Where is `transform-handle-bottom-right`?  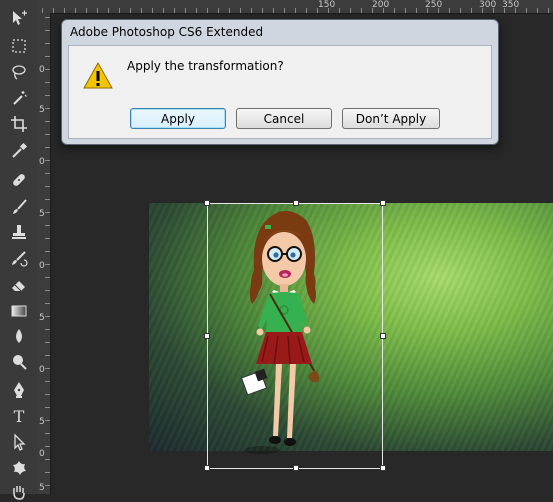 transform-handle-bottom-right is located at coordinates (383, 468).